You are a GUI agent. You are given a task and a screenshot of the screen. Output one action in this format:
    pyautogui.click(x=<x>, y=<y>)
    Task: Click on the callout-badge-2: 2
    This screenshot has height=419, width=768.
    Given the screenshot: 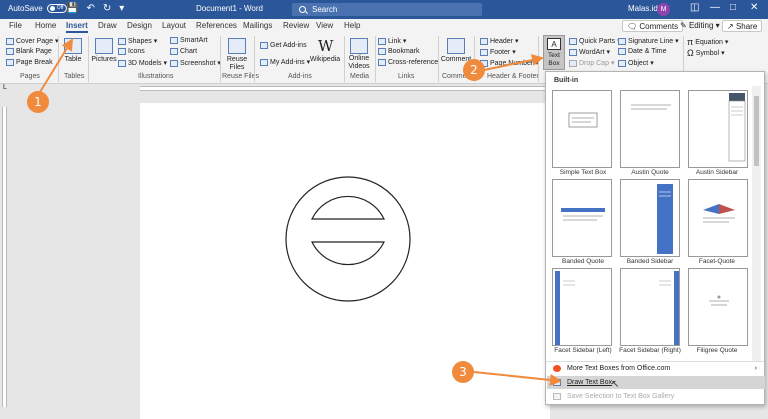 What is the action you would take?
    pyautogui.click(x=474, y=70)
    